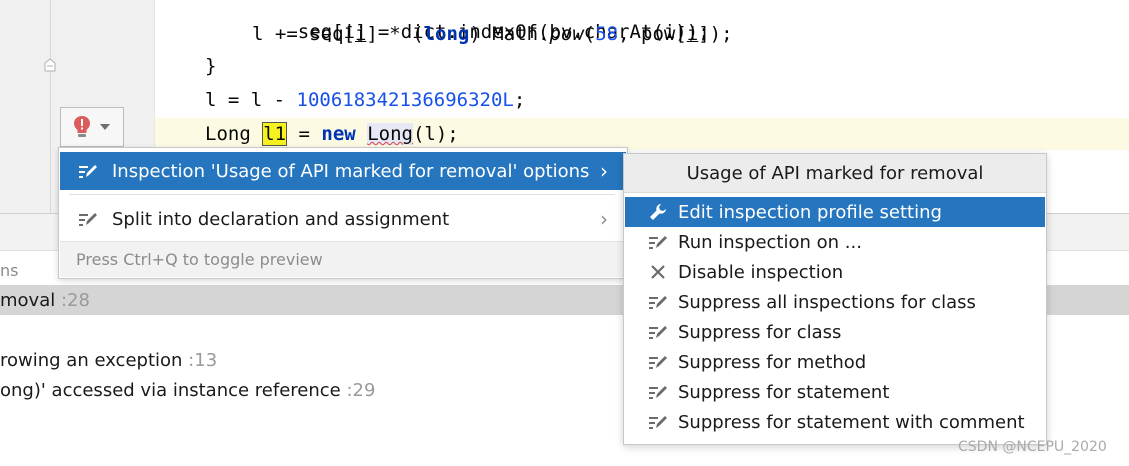 The height and width of the screenshot is (466, 1129). I want to click on code-text: ;, so click(519, 100).